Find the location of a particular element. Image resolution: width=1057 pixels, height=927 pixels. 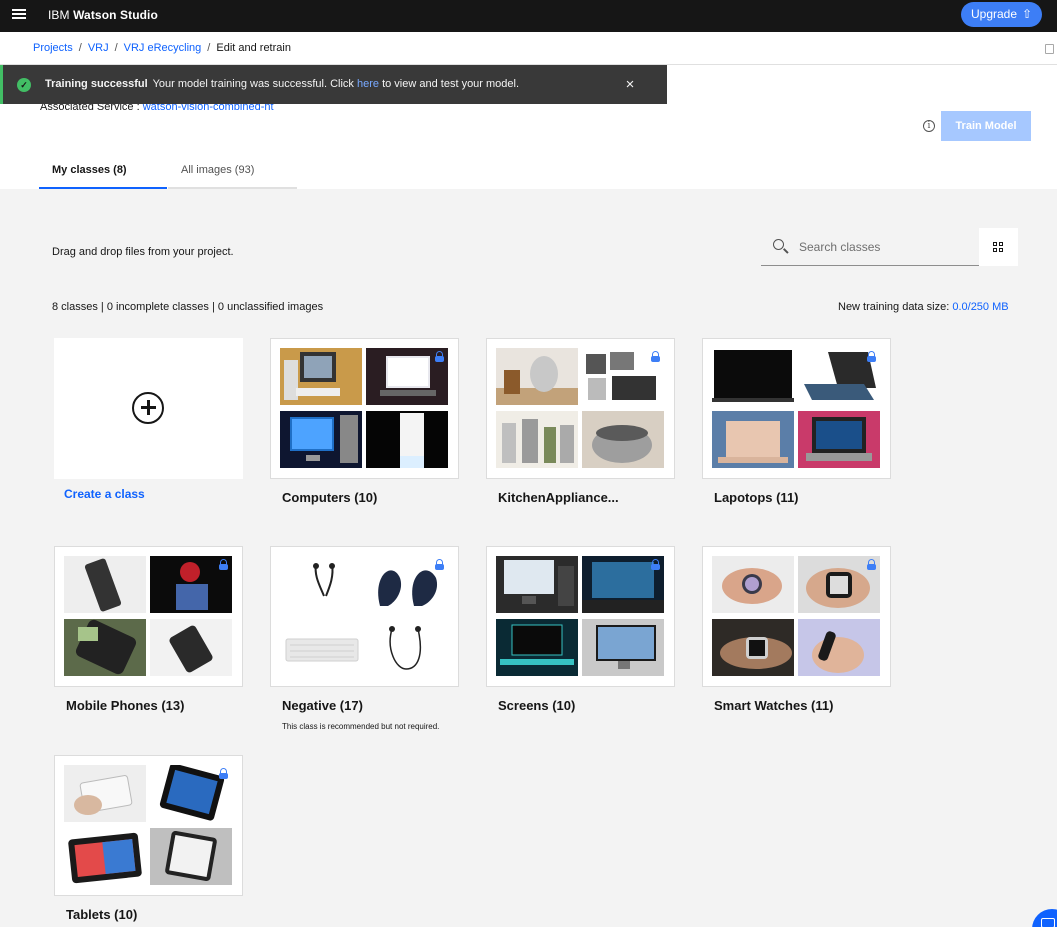

class-label-screens: Screens (10) is located at coordinates (536, 705).